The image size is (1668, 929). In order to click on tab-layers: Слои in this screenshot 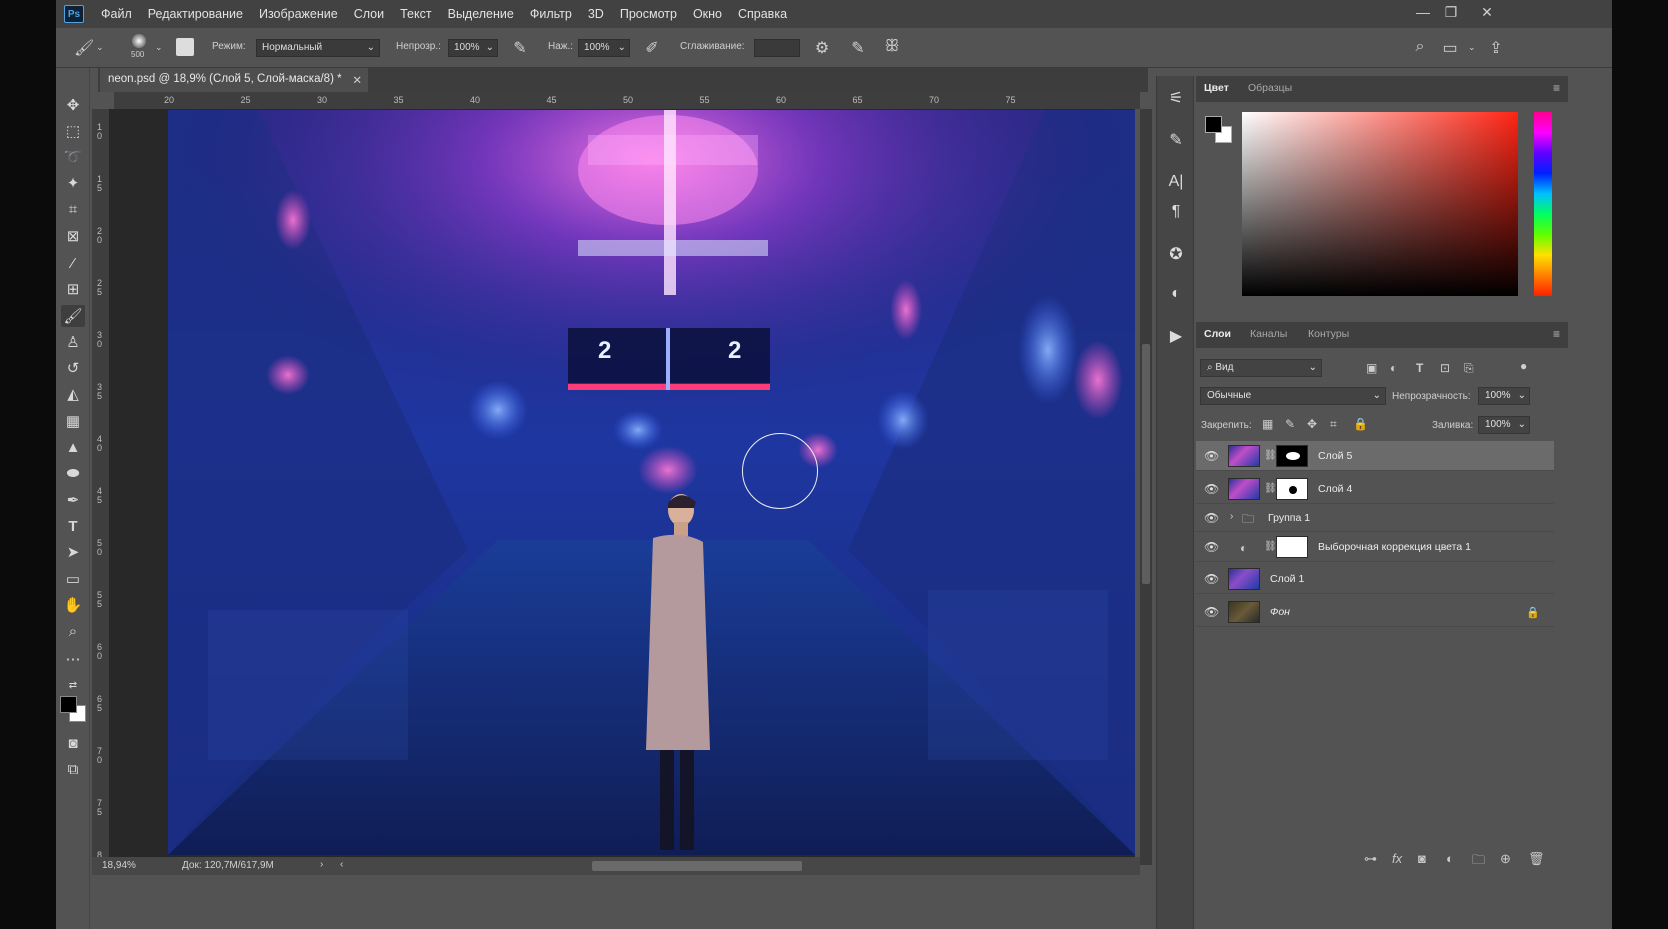, I will do `click(1217, 334)`.